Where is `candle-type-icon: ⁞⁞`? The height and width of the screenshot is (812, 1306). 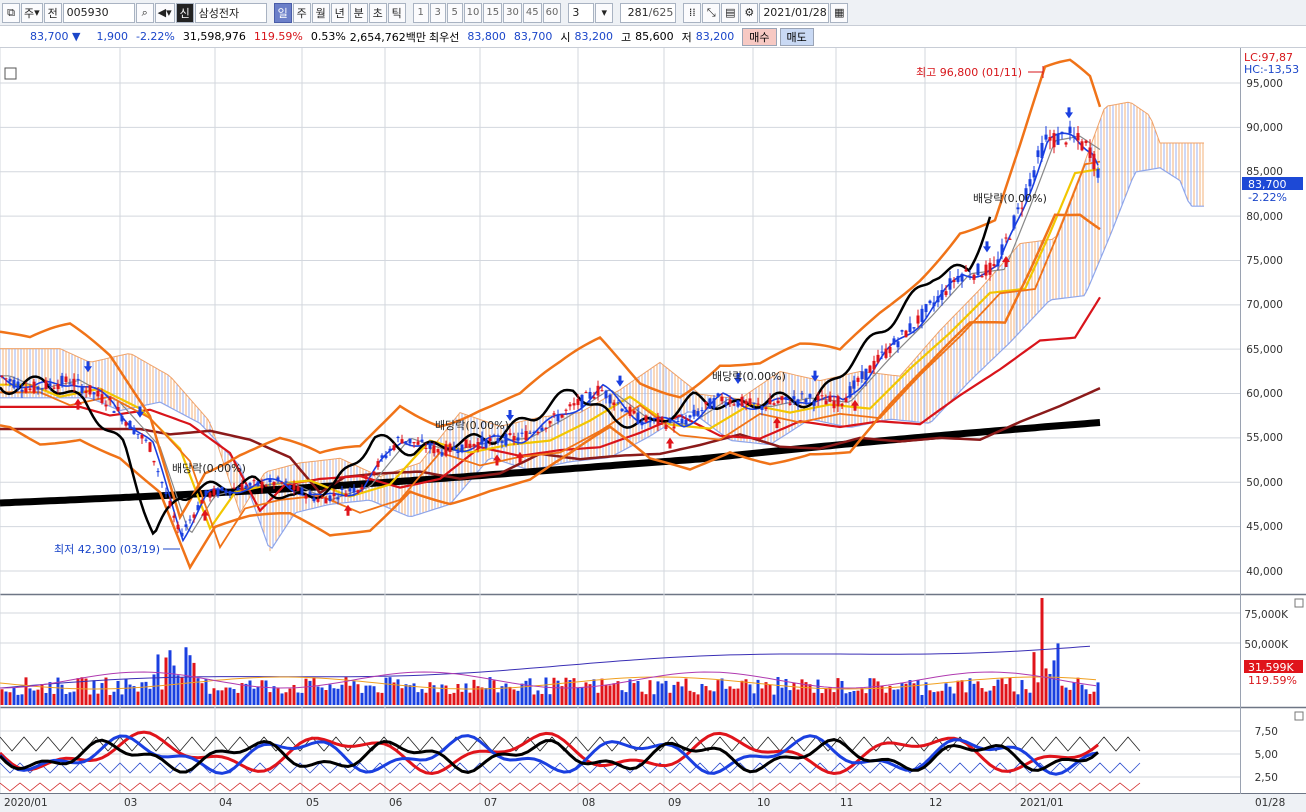
candle-type-icon: ⁞⁞ is located at coordinates (692, 12).